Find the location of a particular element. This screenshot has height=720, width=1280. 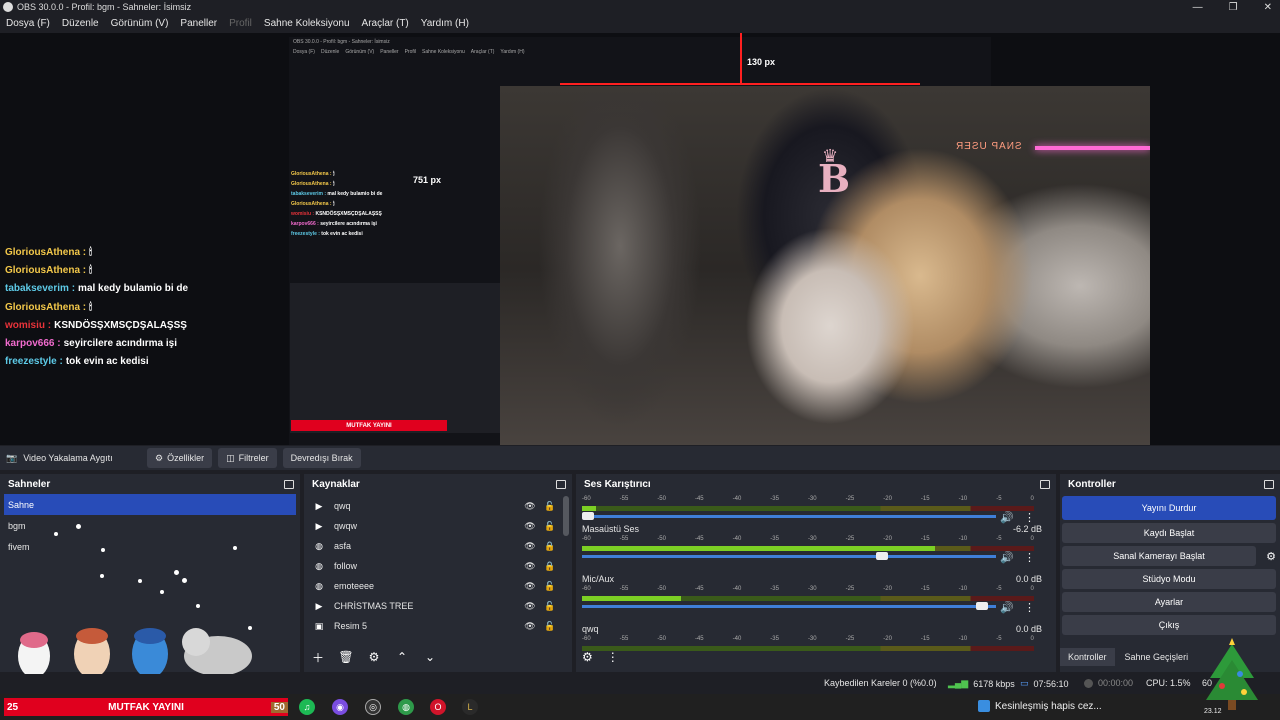

nested-chat-line: GloriousAthena : 🕯 is located at coordinates (313, 174).